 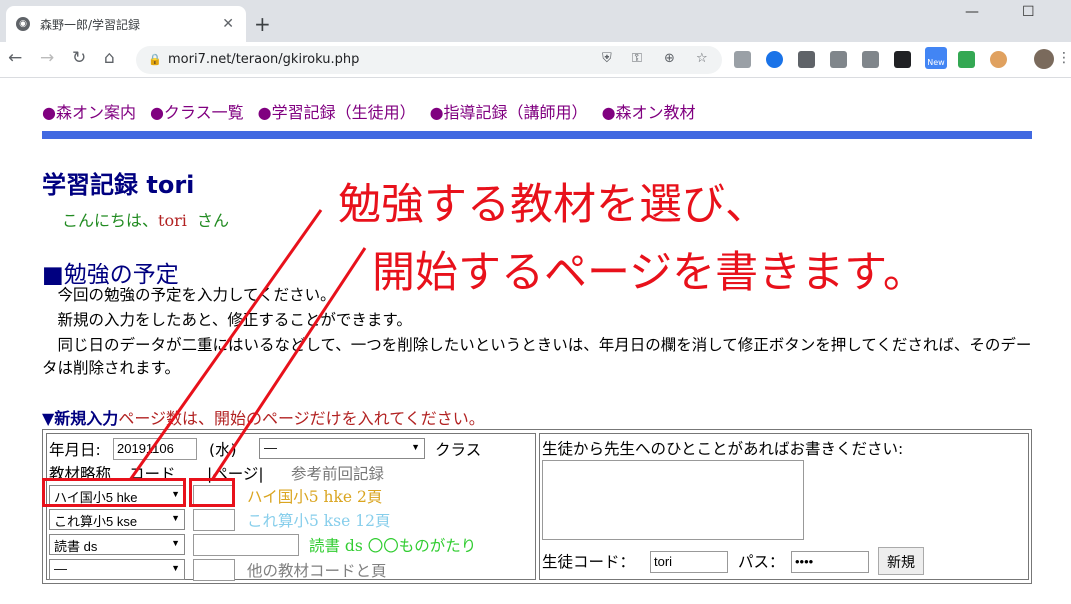 I want to click on highlight-material-select, so click(x=114, y=492).